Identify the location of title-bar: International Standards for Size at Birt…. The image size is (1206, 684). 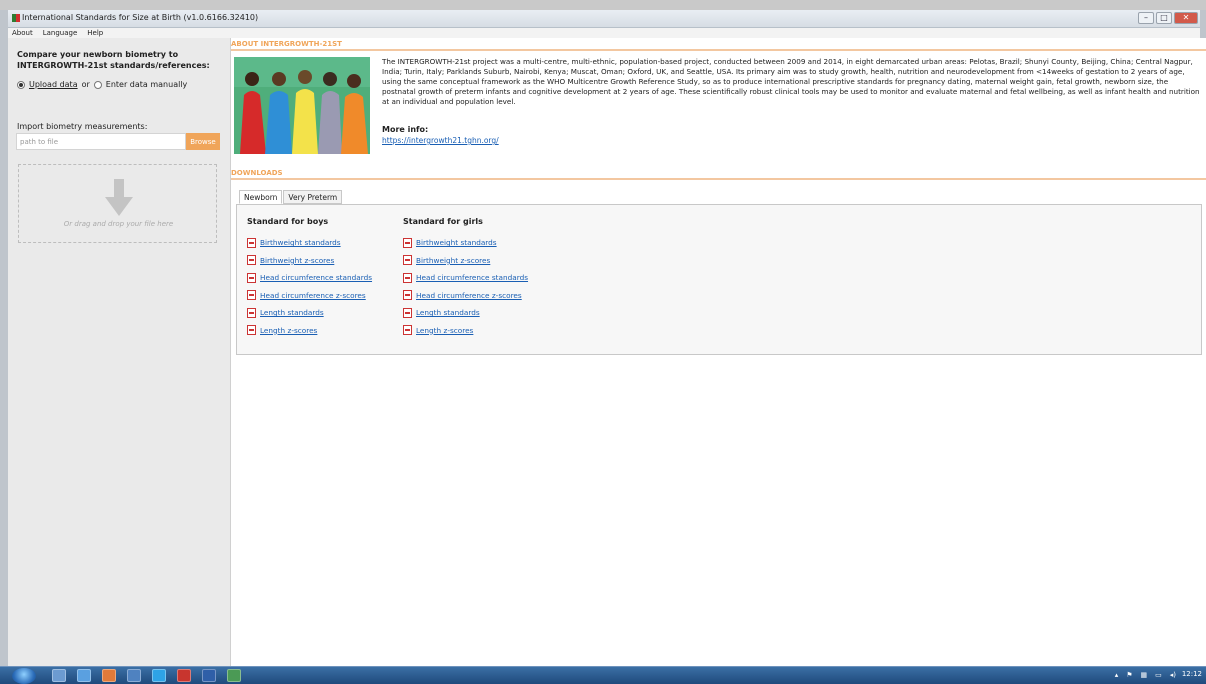
(604, 19).